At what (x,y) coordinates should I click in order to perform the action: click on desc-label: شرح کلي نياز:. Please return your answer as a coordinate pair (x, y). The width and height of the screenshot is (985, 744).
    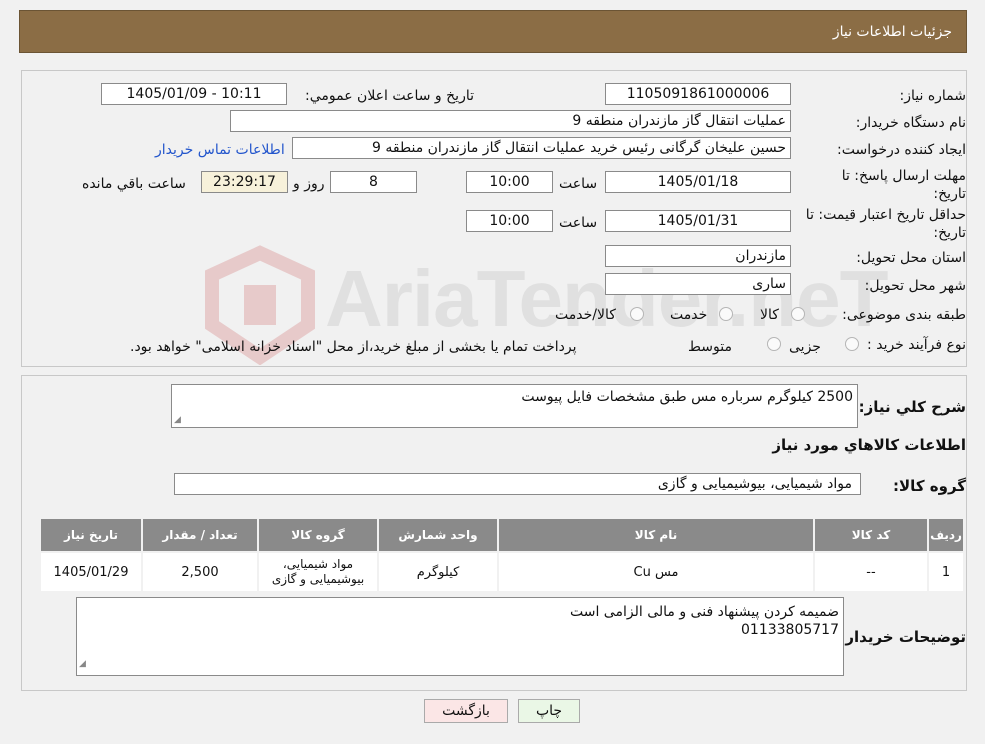
    Looking at the image, I should click on (912, 407).